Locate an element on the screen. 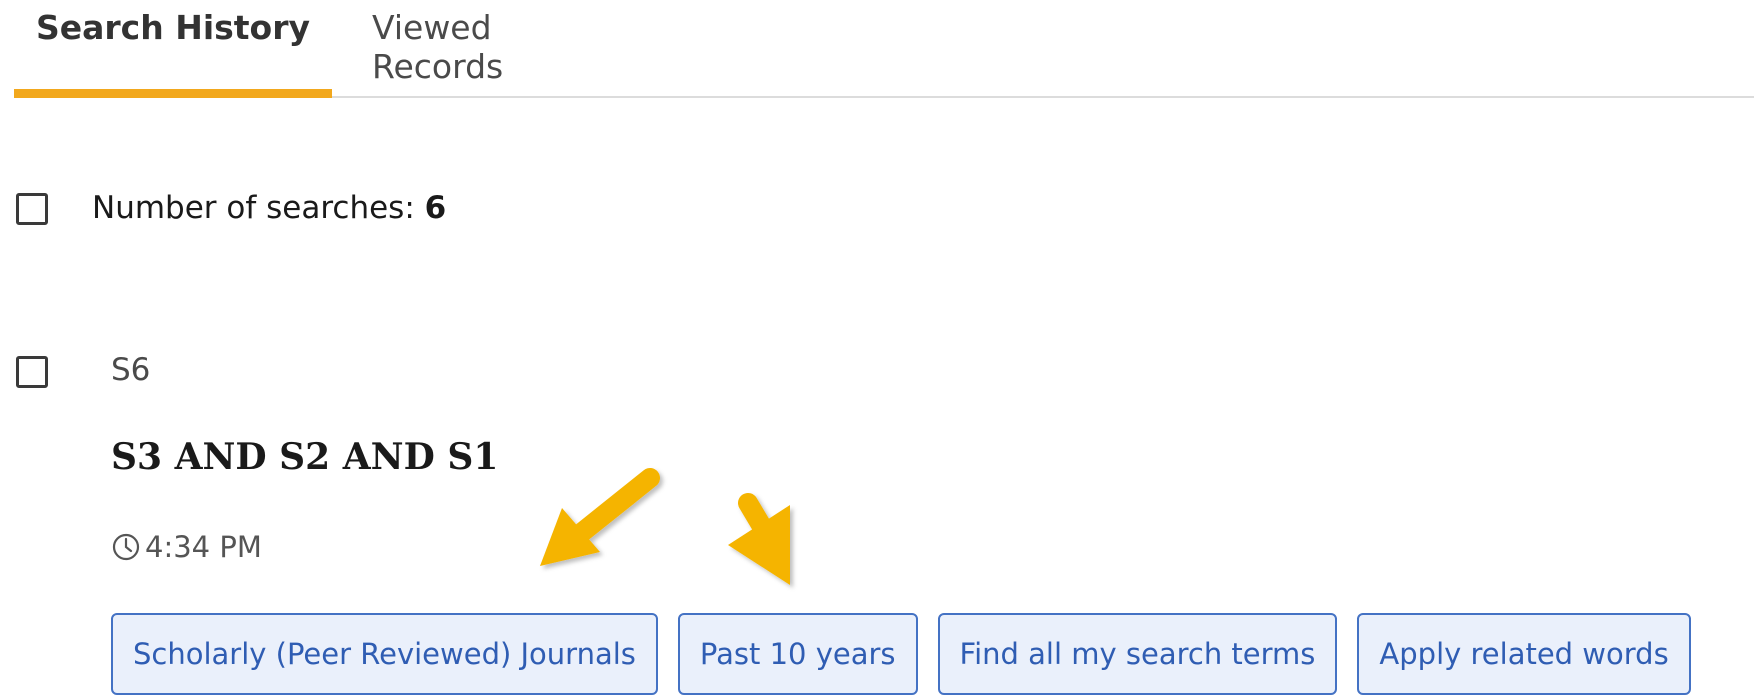 The width and height of the screenshot is (1754, 695). clock-icon is located at coordinates (126, 547).